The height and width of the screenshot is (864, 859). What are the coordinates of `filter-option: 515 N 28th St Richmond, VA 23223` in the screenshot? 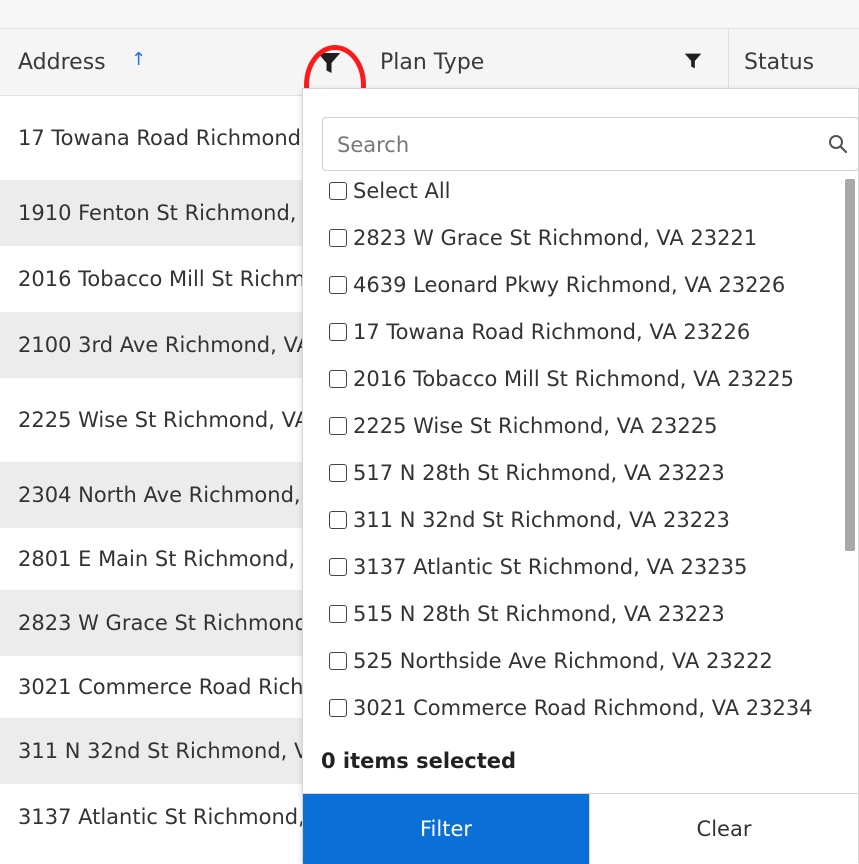 It's located at (527, 614).